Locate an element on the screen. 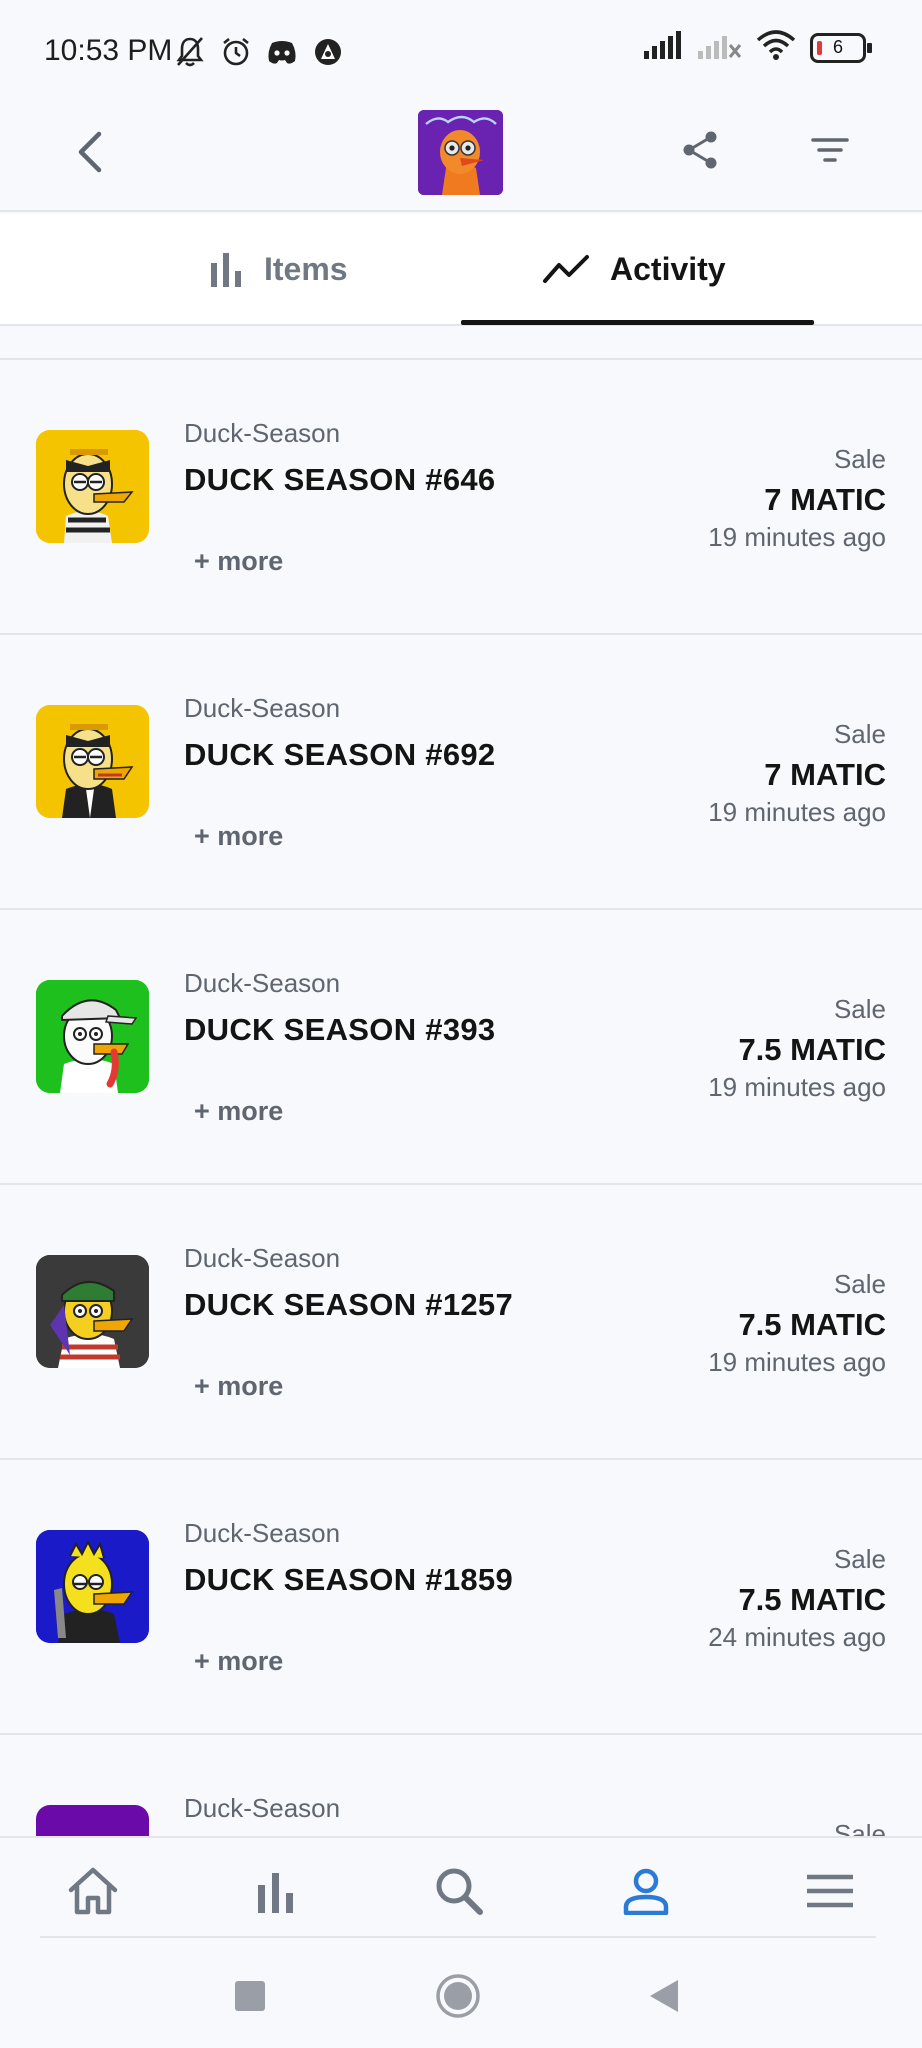  status-icons-right: 6 is located at coordinates (758, 47).